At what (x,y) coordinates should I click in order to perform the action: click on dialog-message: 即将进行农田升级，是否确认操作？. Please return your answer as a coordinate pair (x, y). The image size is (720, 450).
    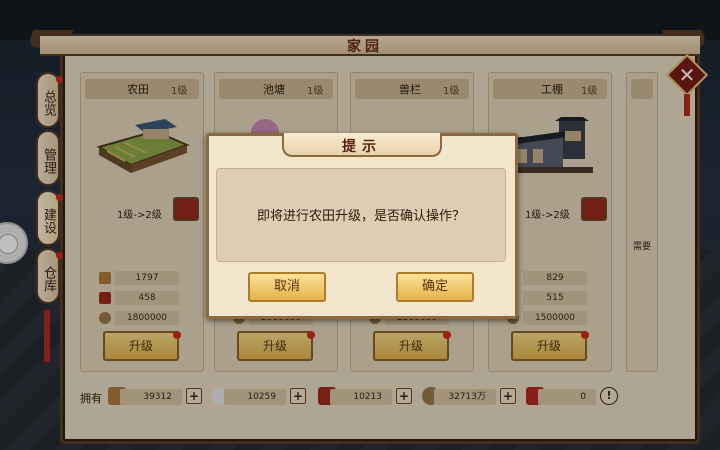
    Looking at the image, I should click on (360, 216).